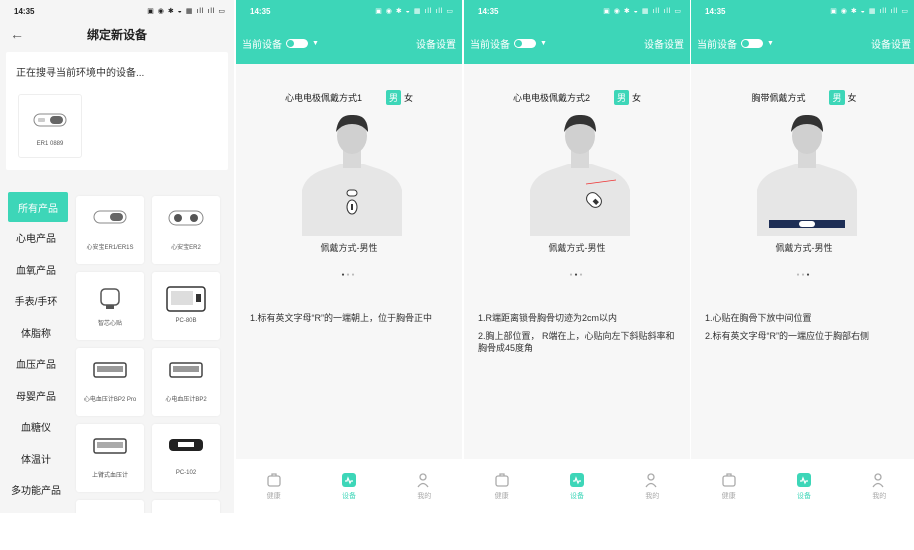  What do you see at coordinates (117, 34) in the screenshot?
I see `title-bar: ← 绑定新设备` at bounding box center [117, 34].